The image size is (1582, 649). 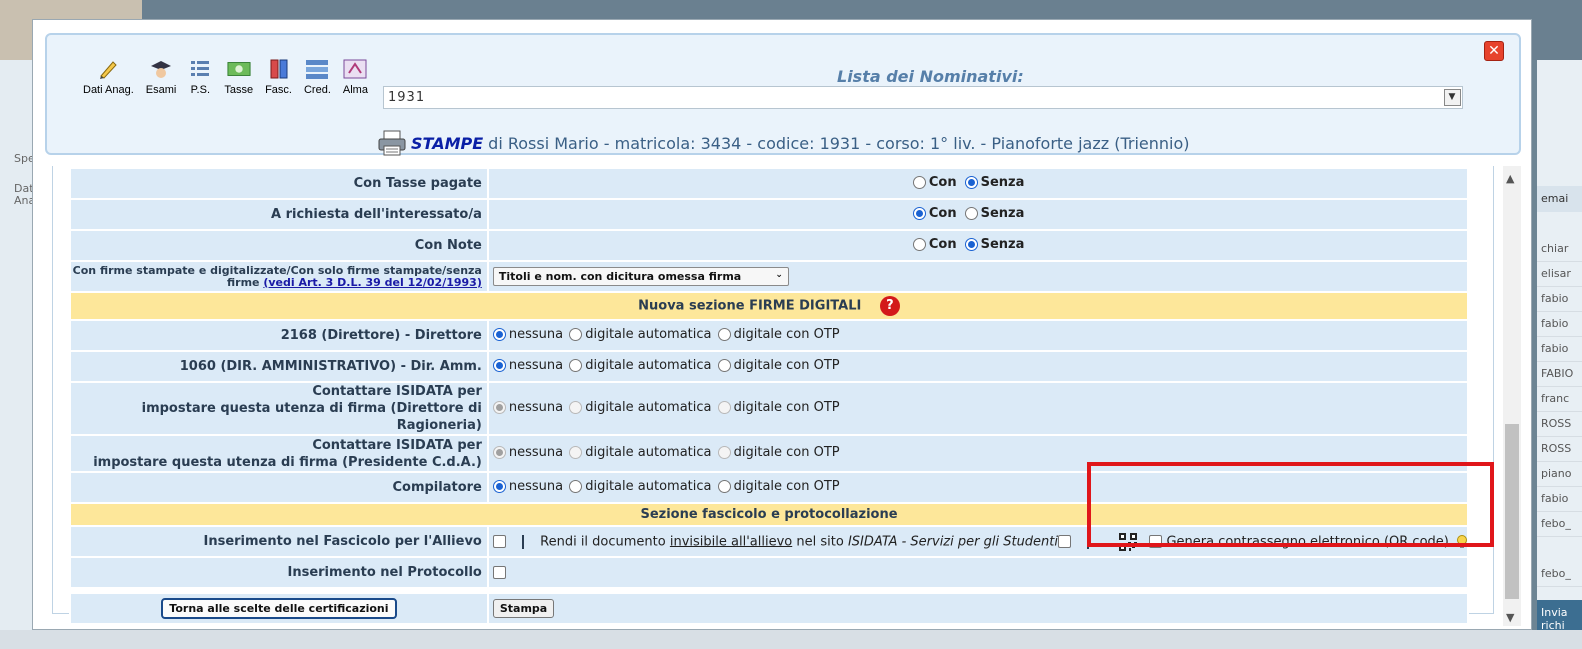 What do you see at coordinates (769, 183) in the screenshot?
I see `row-tasse: Con Tasse pagate Con Senza` at bounding box center [769, 183].